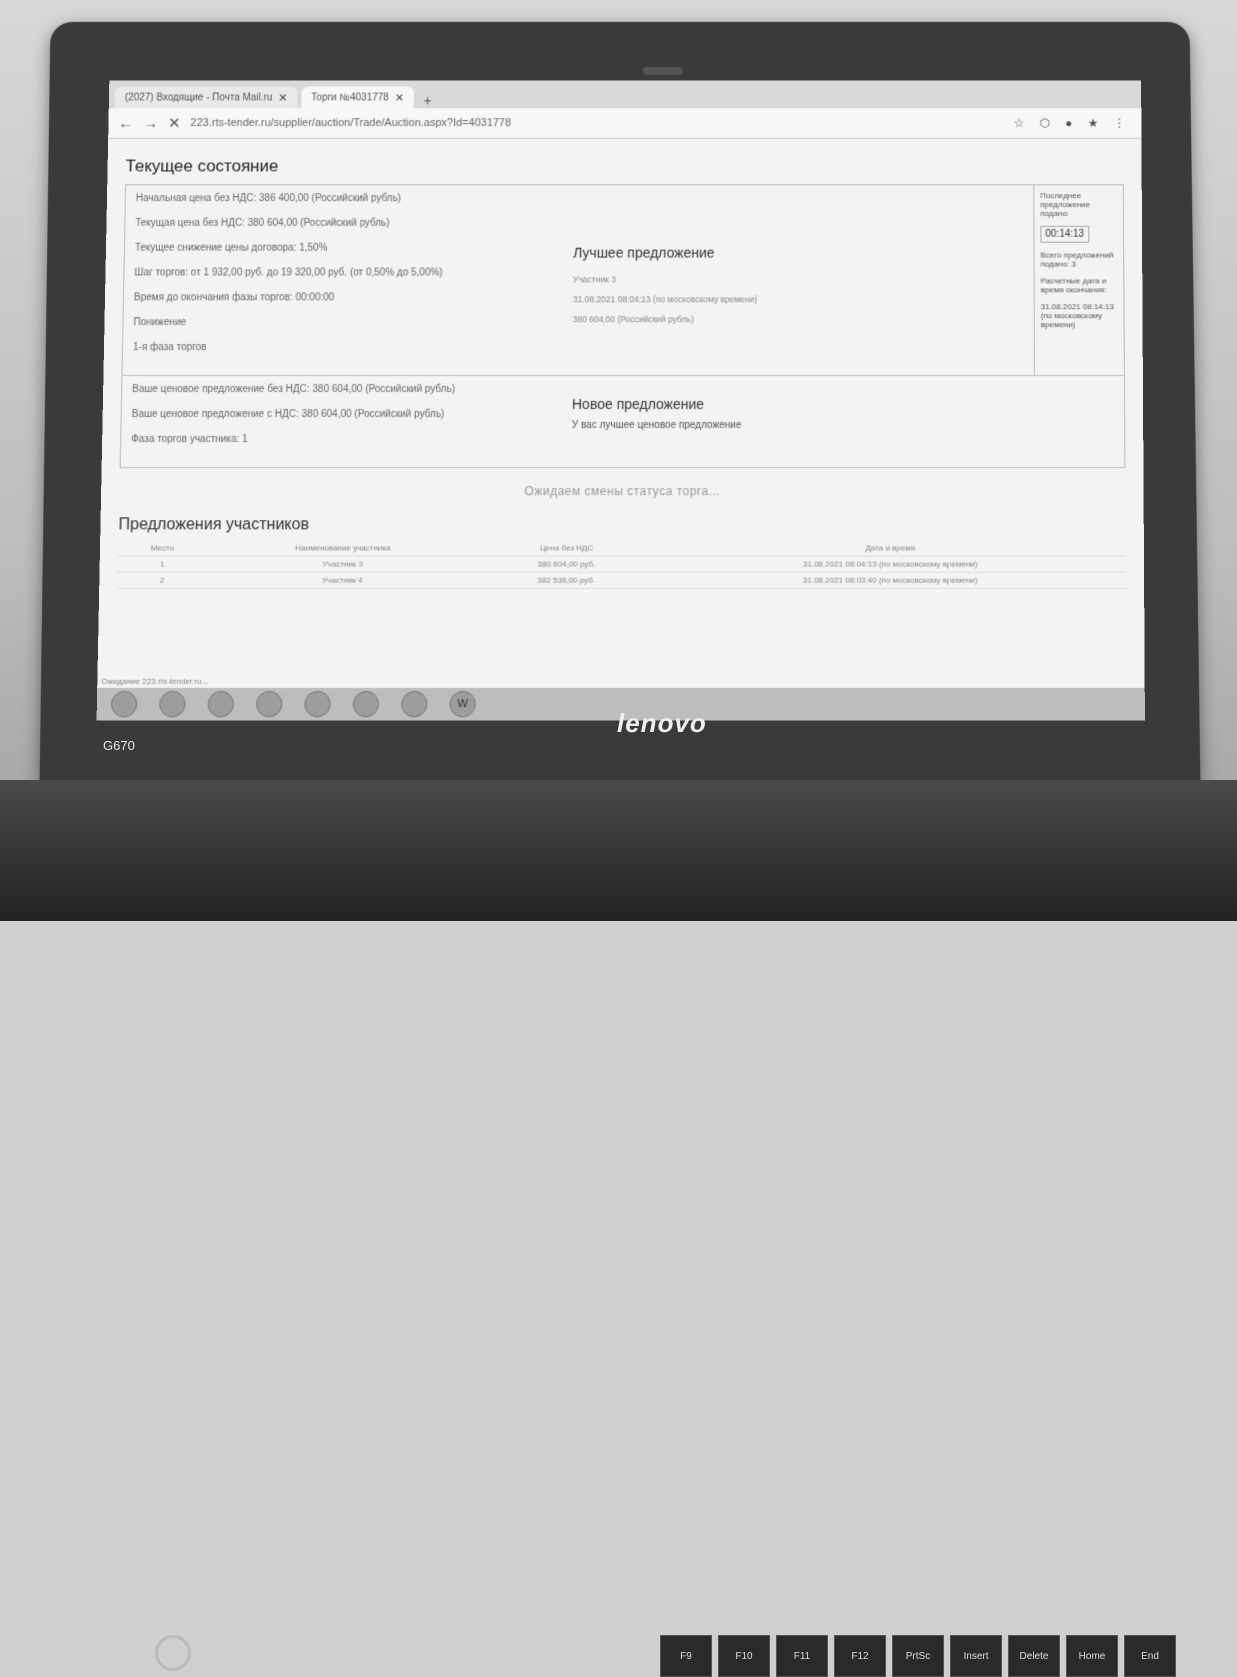  I want to click on phase: 1-я фаза торгов, so click(169, 348).